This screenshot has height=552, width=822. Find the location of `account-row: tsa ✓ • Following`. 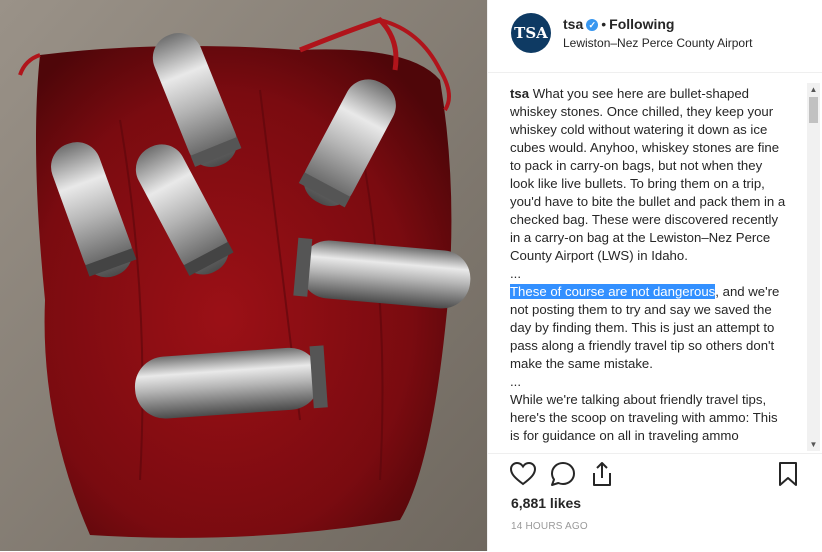

account-row: tsa ✓ • Following is located at coordinates (618, 24).